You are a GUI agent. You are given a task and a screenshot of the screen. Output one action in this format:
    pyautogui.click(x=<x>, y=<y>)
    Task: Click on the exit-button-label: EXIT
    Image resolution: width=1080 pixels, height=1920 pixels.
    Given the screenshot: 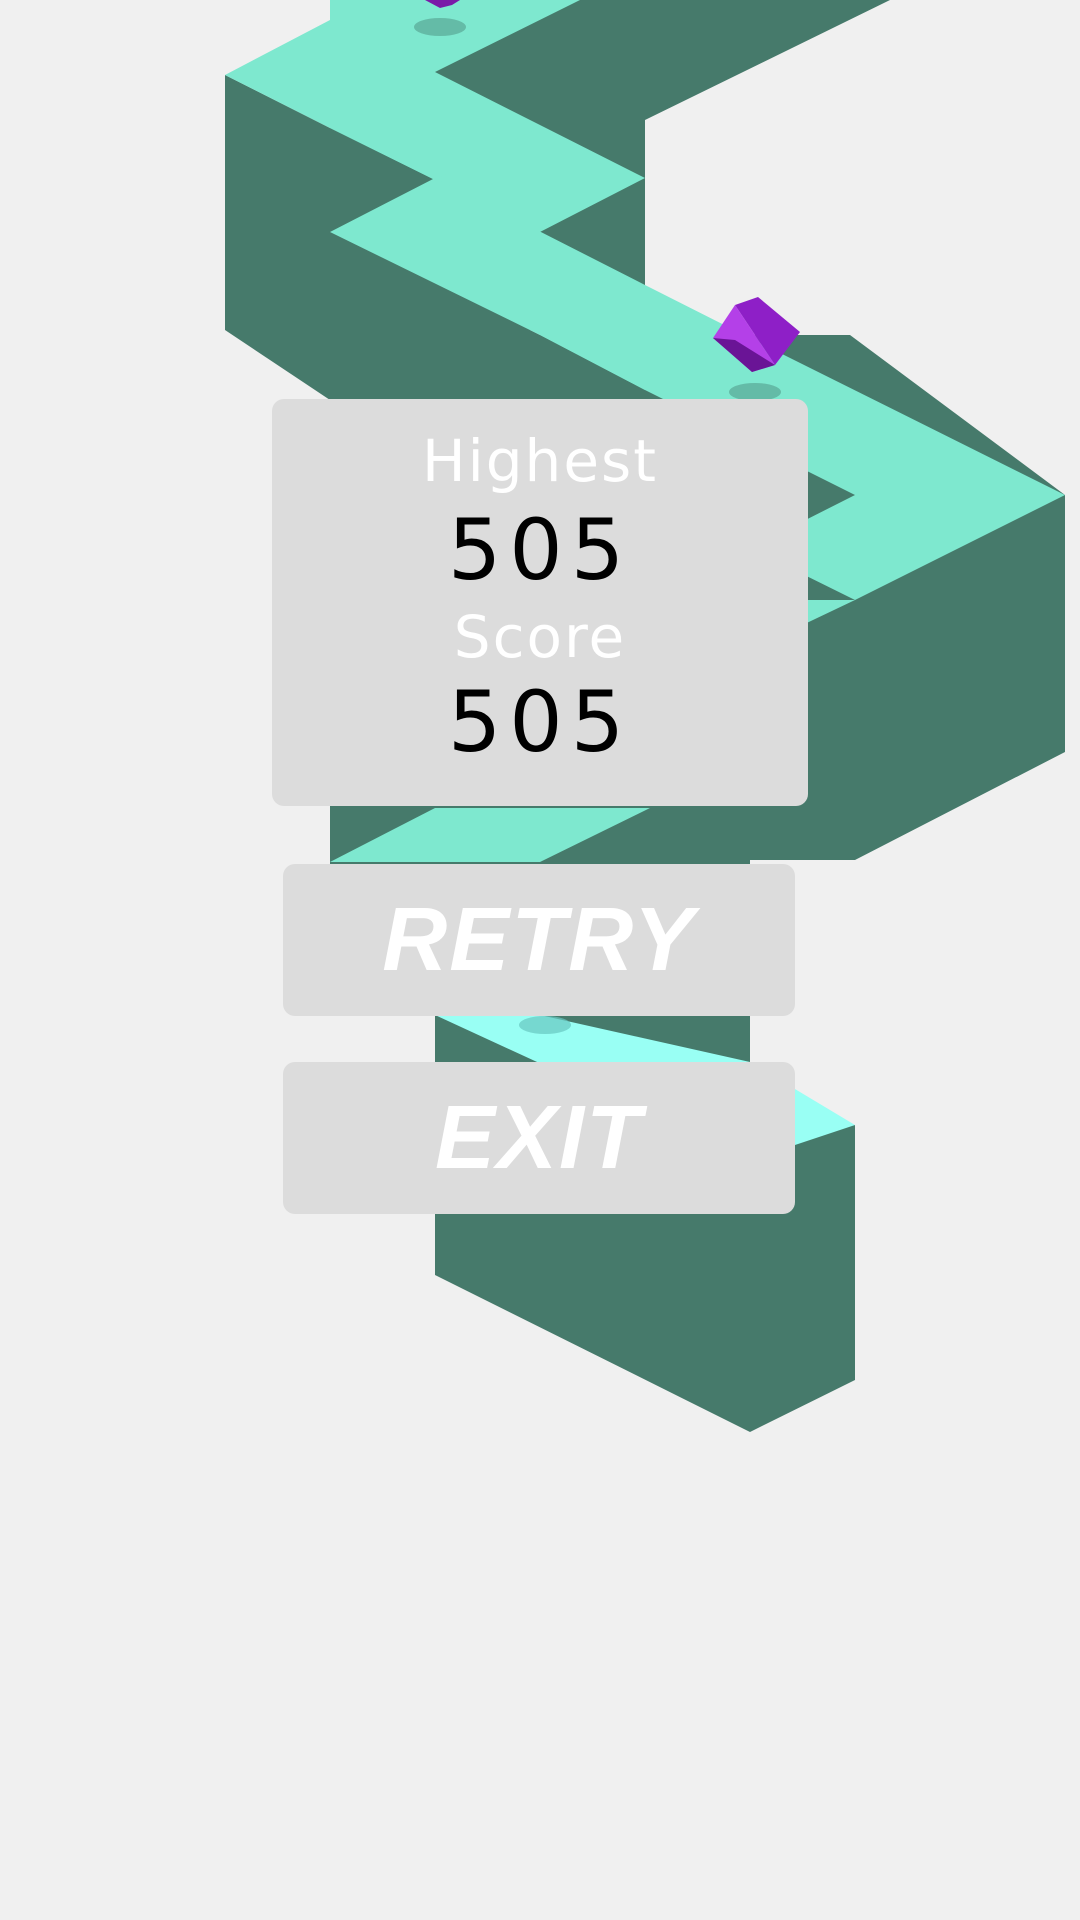 What is the action you would take?
    pyautogui.click(x=539, y=1137)
    